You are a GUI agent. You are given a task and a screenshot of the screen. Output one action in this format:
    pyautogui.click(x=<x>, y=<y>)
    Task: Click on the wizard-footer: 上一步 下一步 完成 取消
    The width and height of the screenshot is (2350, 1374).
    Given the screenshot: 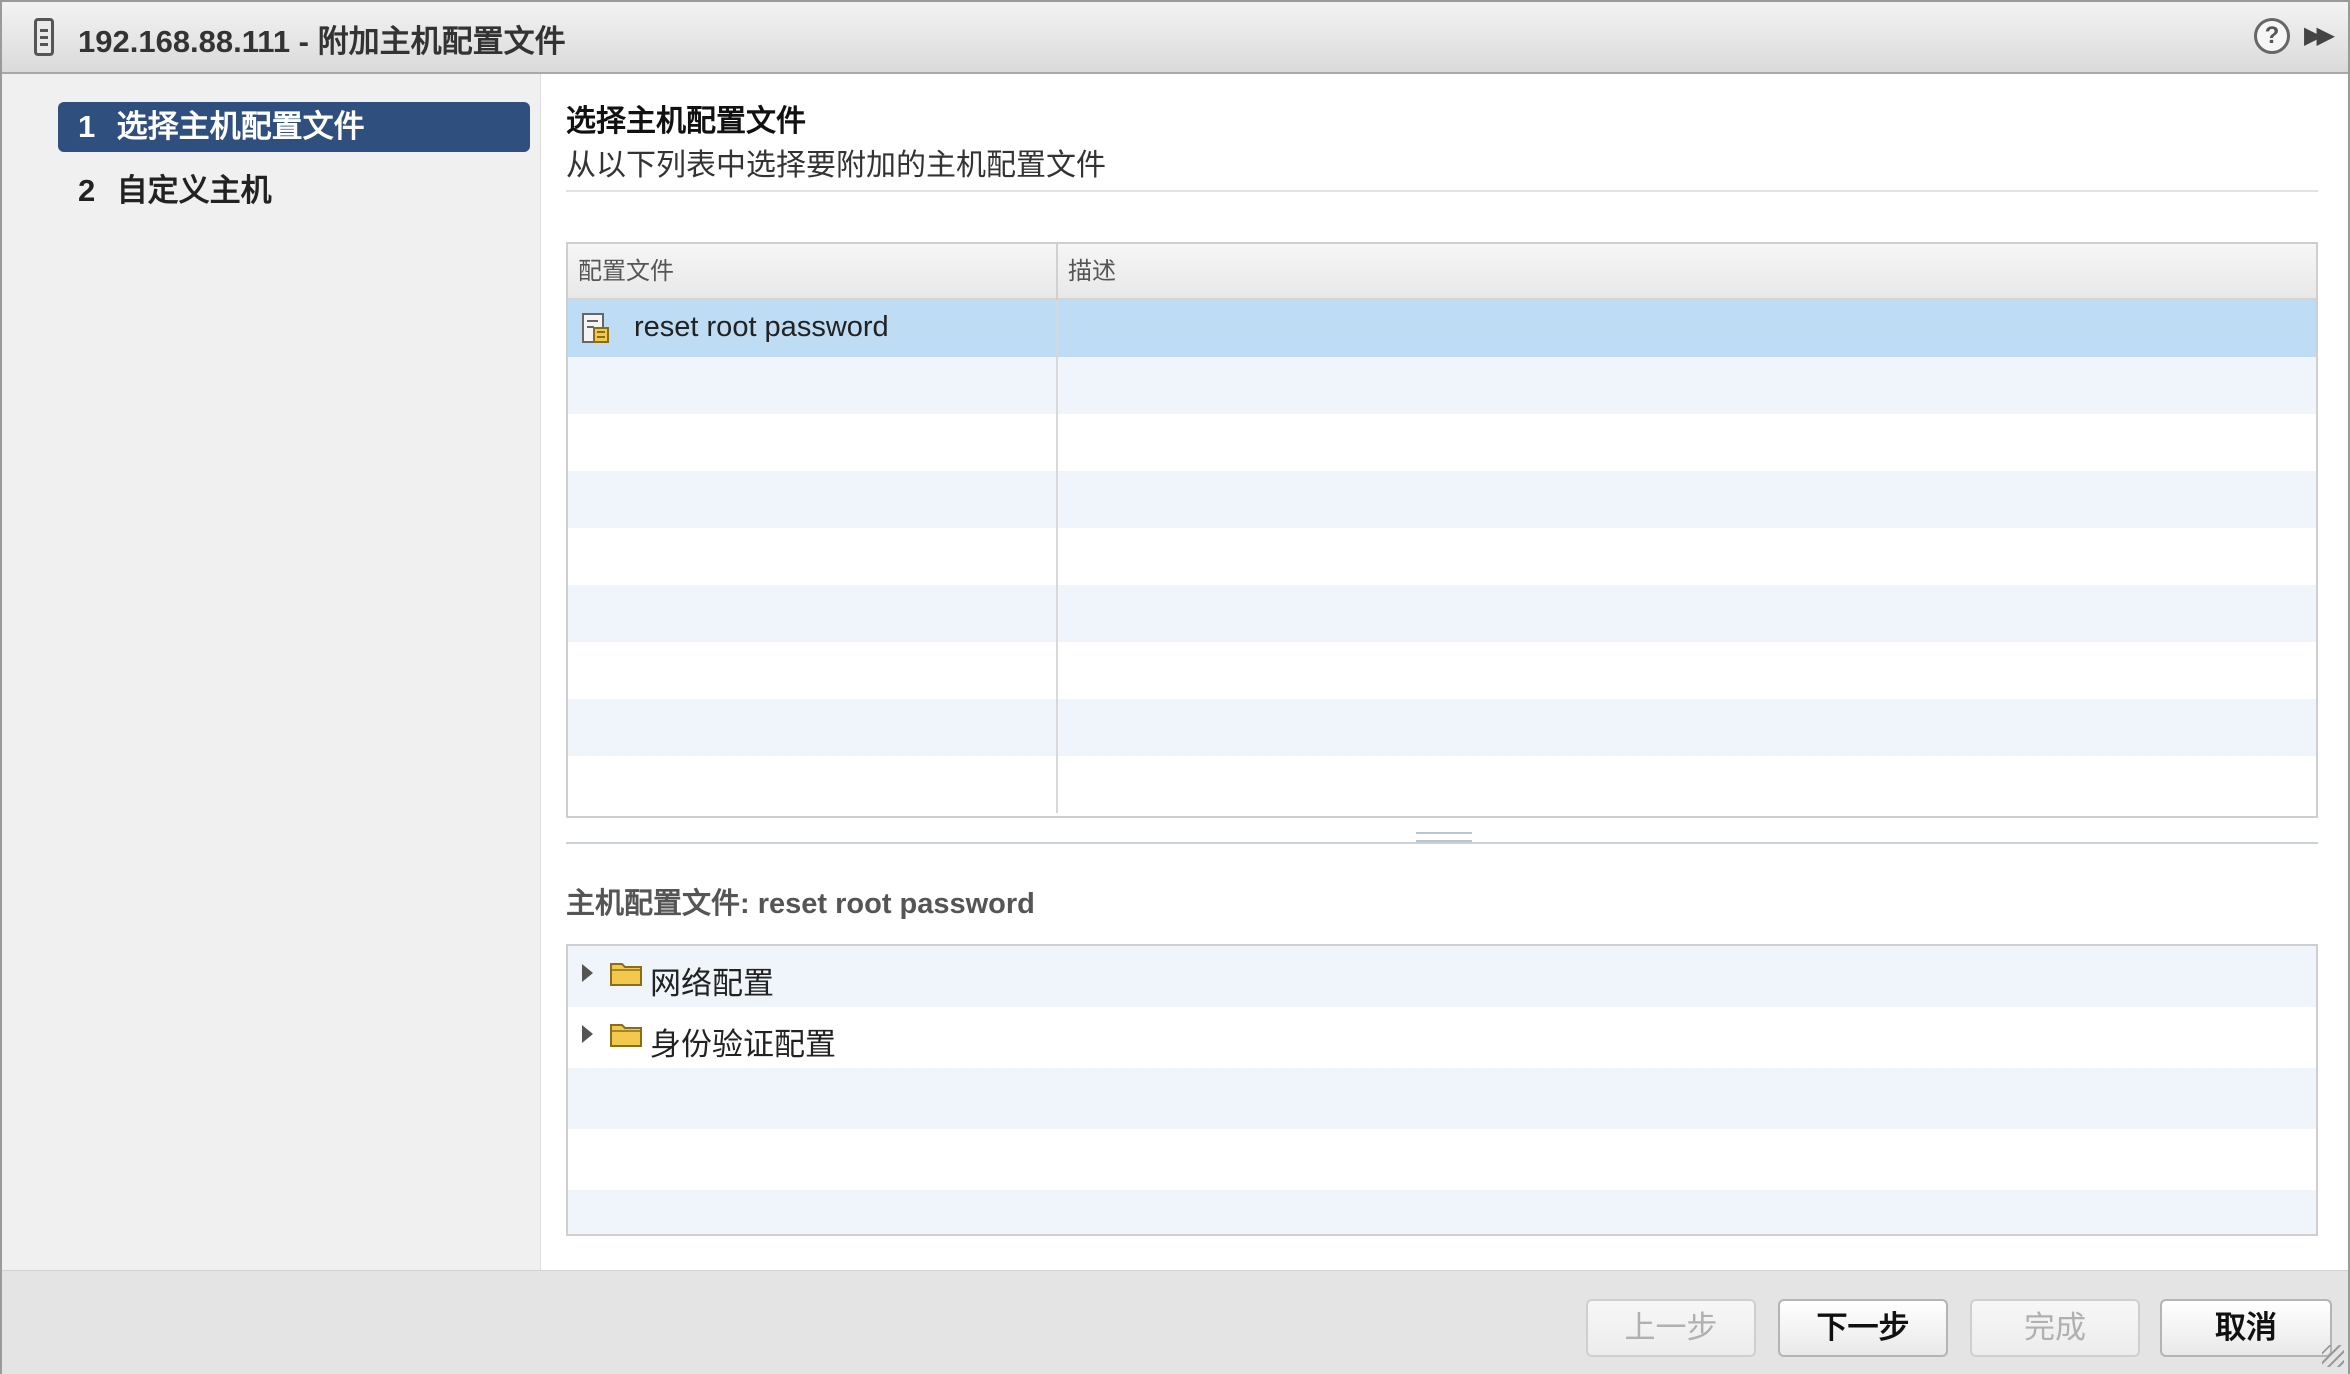 What is the action you would take?
    pyautogui.click(x=1175, y=1322)
    